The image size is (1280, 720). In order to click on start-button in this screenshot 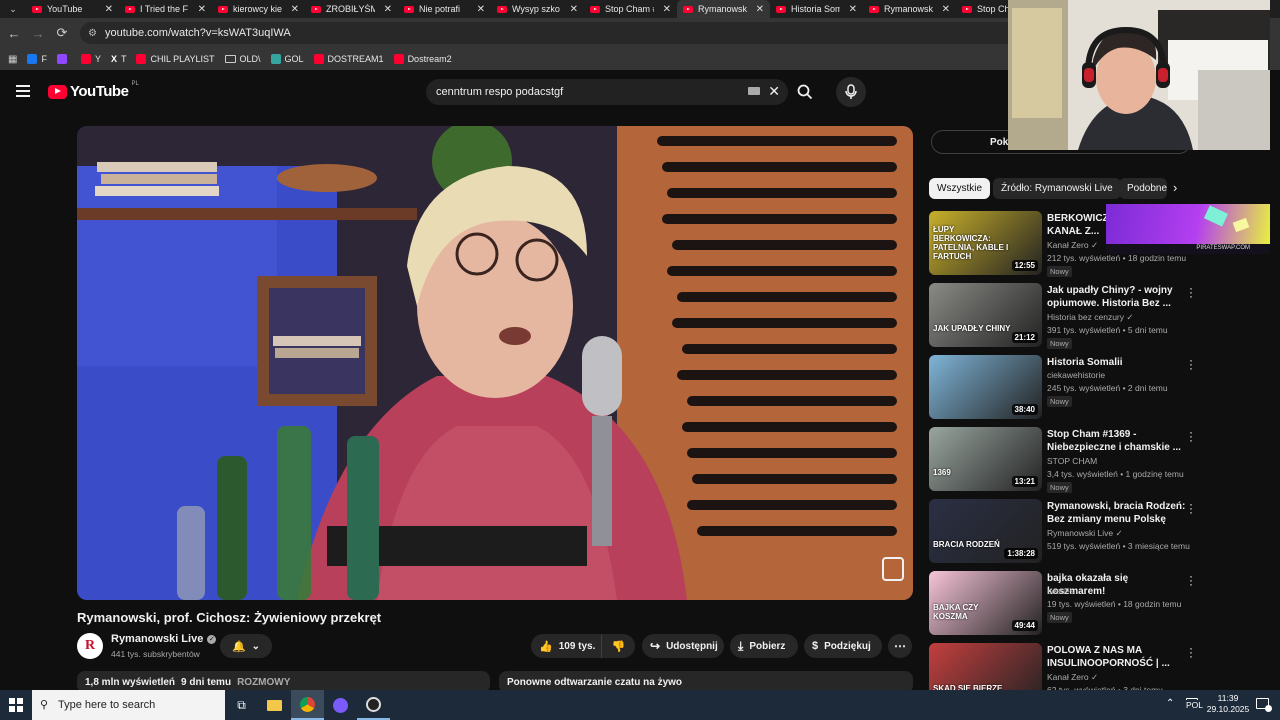, I will do `click(16, 705)`.